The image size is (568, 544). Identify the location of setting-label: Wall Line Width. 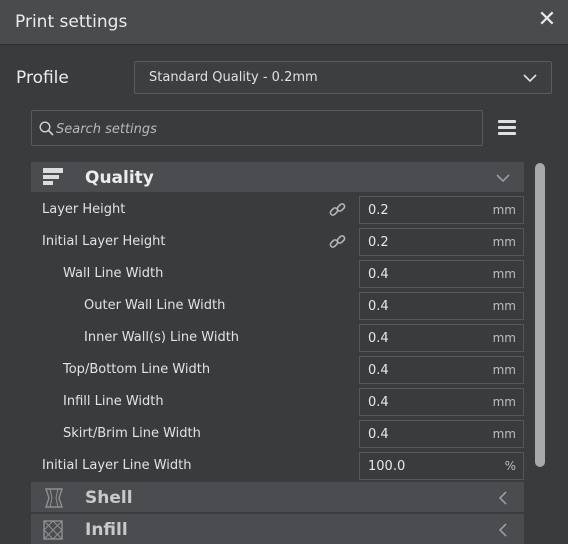
(113, 273).